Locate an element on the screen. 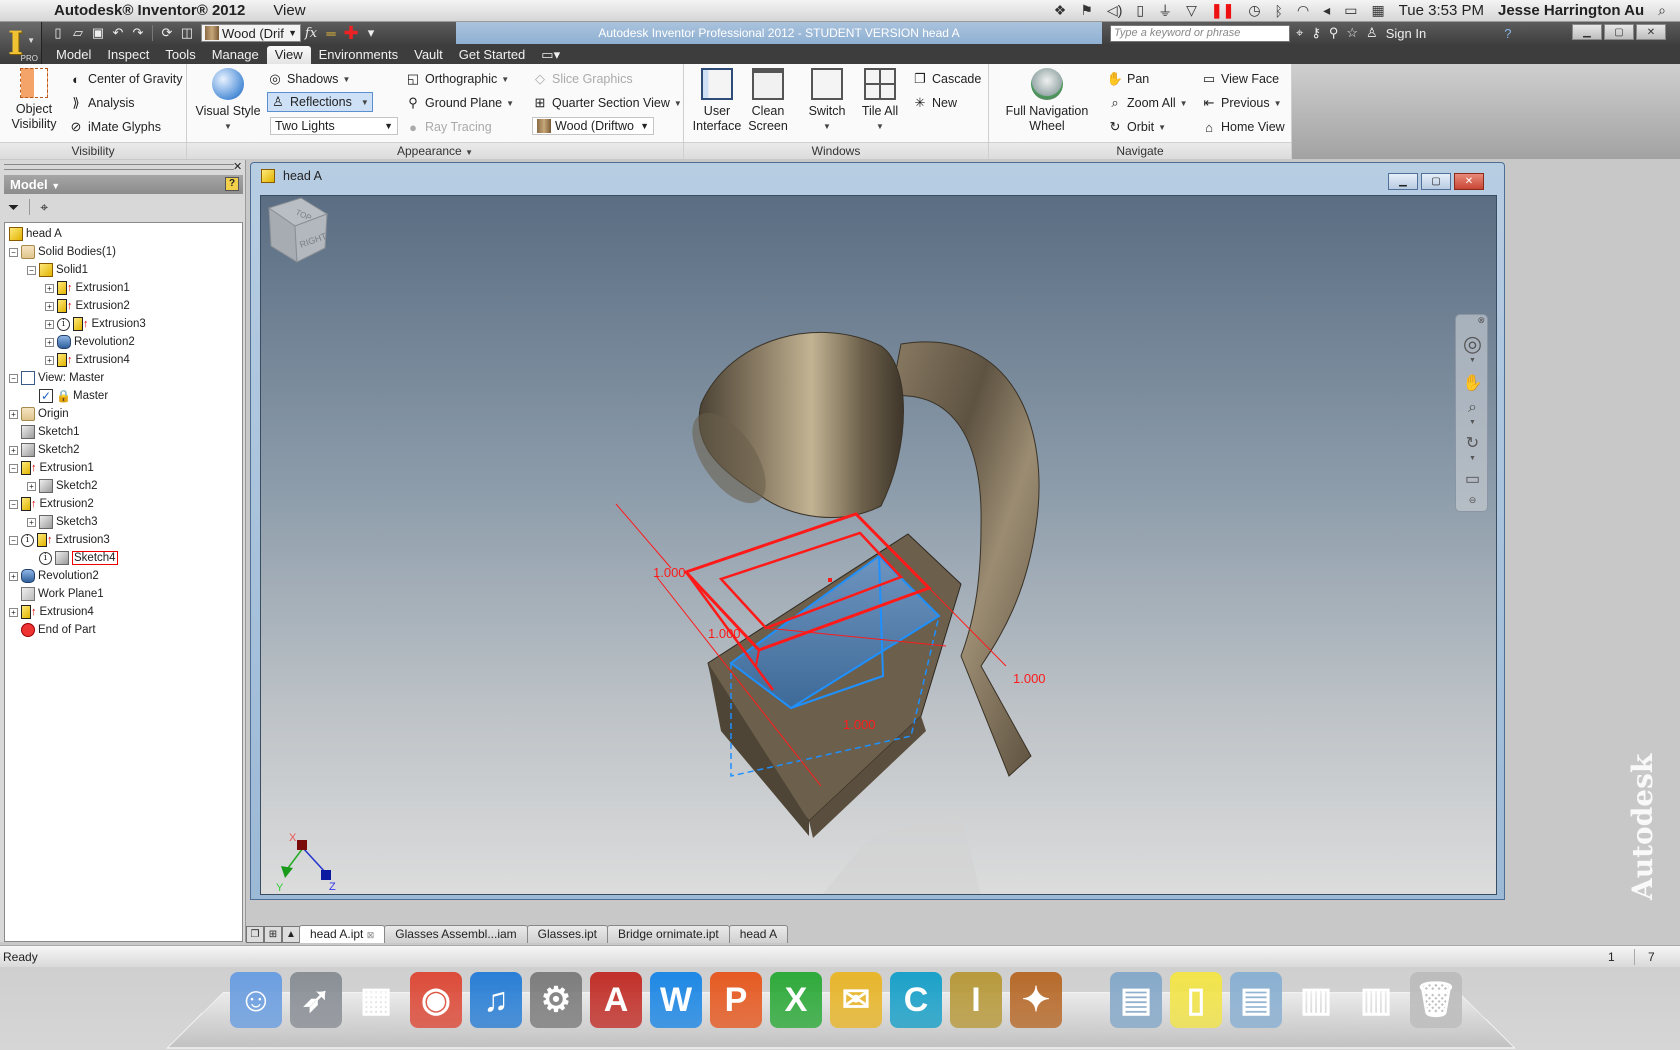 This screenshot has width=1680, height=1050. close-icon: ⊠ is located at coordinates (371, 935).